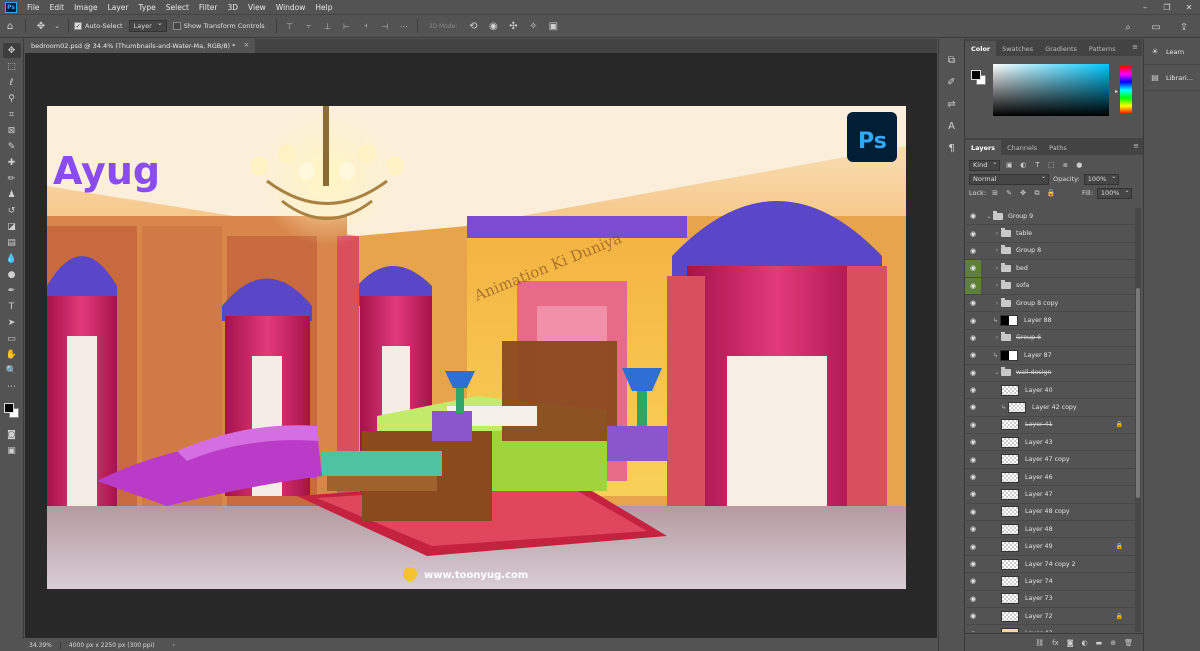  What do you see at coordinates (1099, 643) in the screenshot?
I see `new-group-icon: ▬` at bounding box center [1099, 643].